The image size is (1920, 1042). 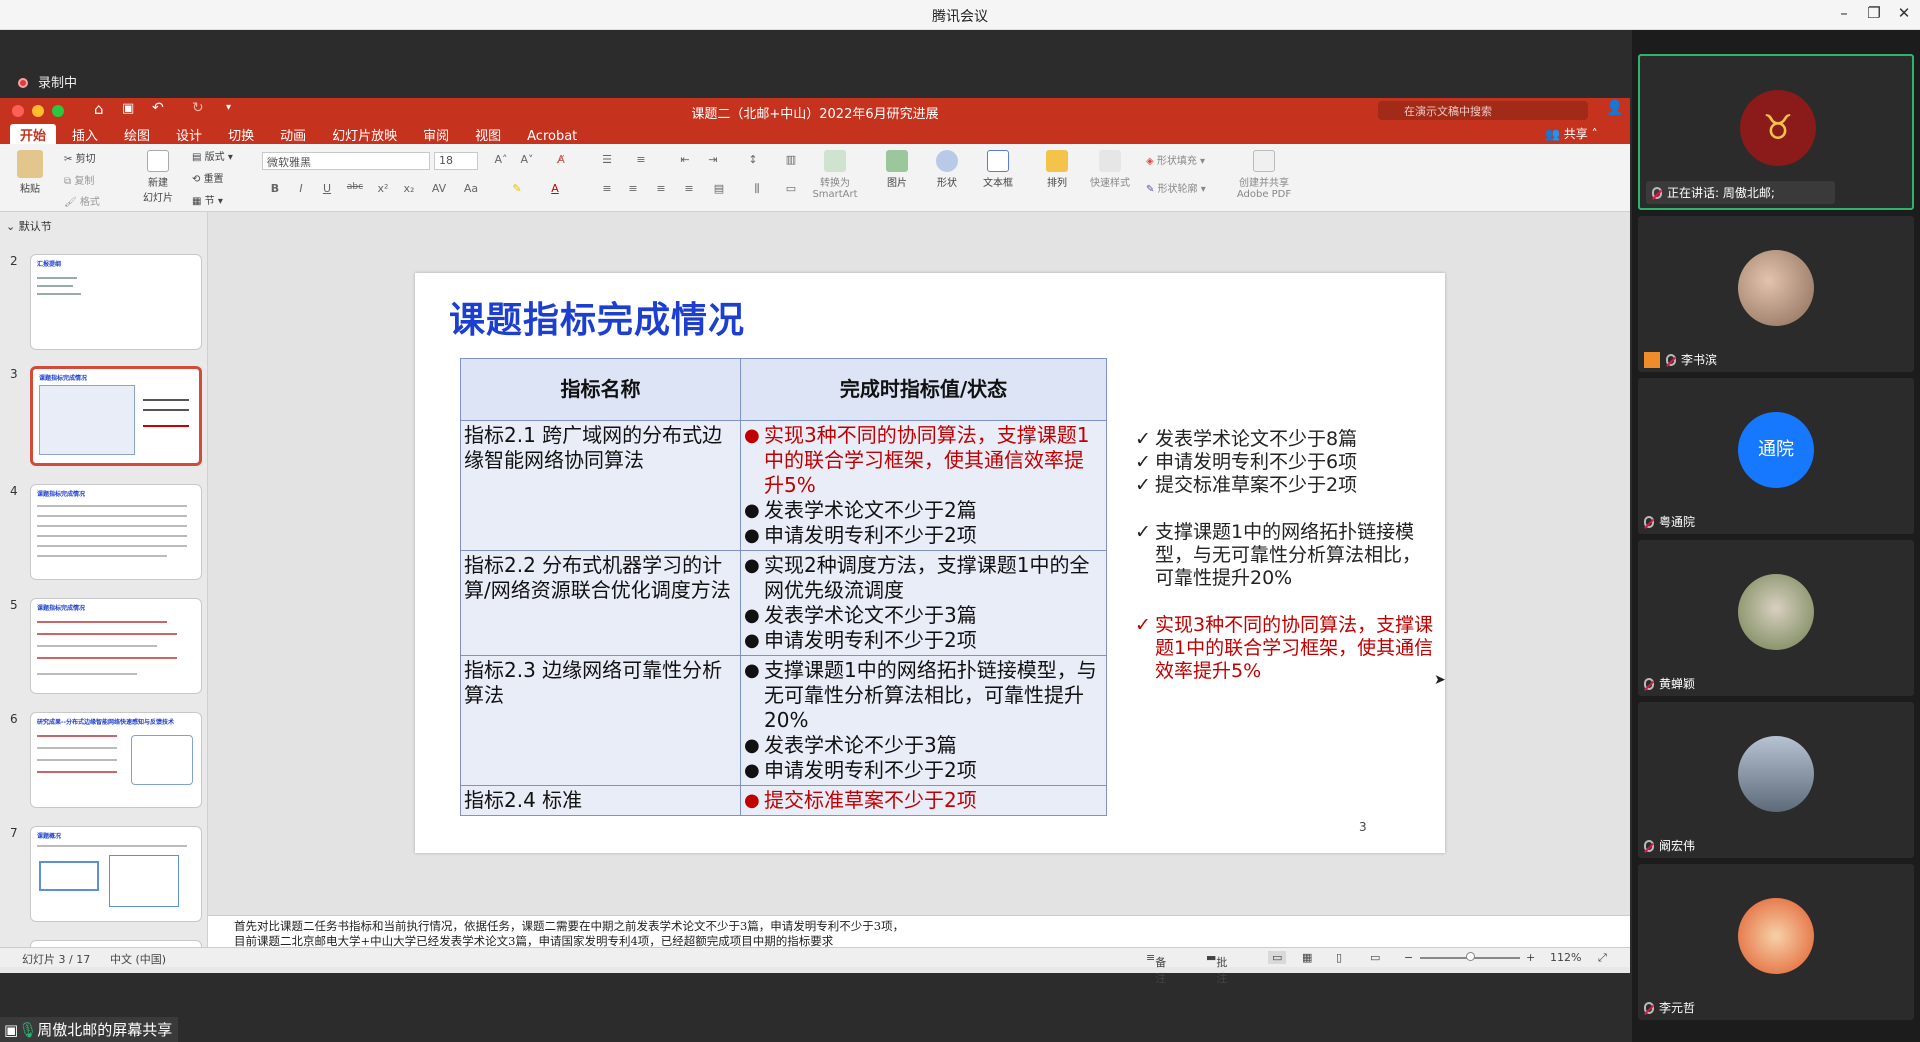 I want to click on slideshow-view-icon: ▭, so click(x=1375, y=957).